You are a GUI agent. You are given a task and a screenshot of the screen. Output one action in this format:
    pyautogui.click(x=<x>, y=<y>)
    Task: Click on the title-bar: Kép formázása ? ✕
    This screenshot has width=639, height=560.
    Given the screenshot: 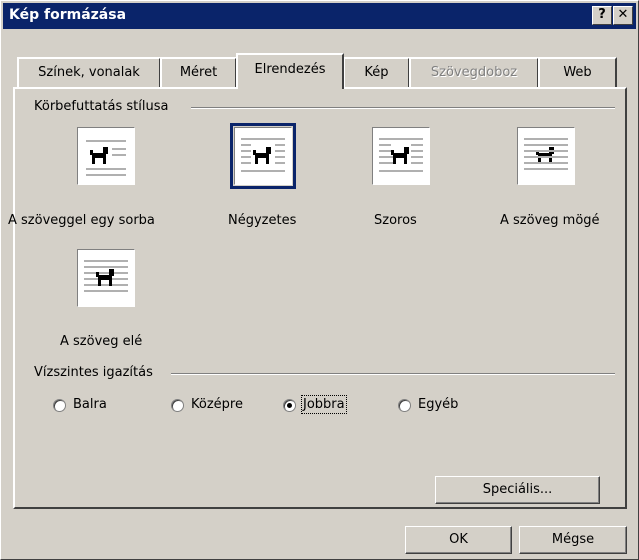 What is the action you would take?
    pyautogui.click(x=319, y=16)
    